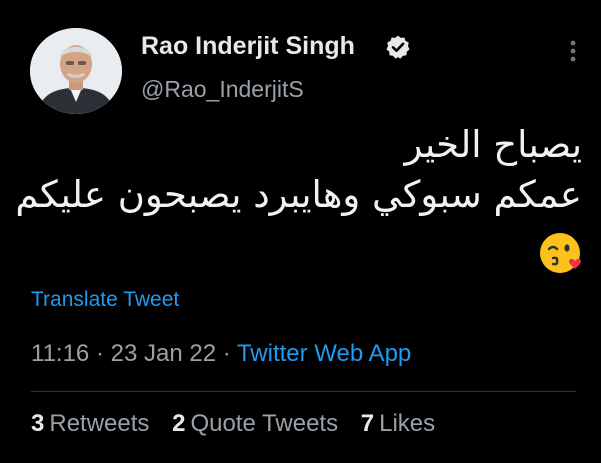 The image size is (601, 463). I want to click on avatar, so click(76, 71).